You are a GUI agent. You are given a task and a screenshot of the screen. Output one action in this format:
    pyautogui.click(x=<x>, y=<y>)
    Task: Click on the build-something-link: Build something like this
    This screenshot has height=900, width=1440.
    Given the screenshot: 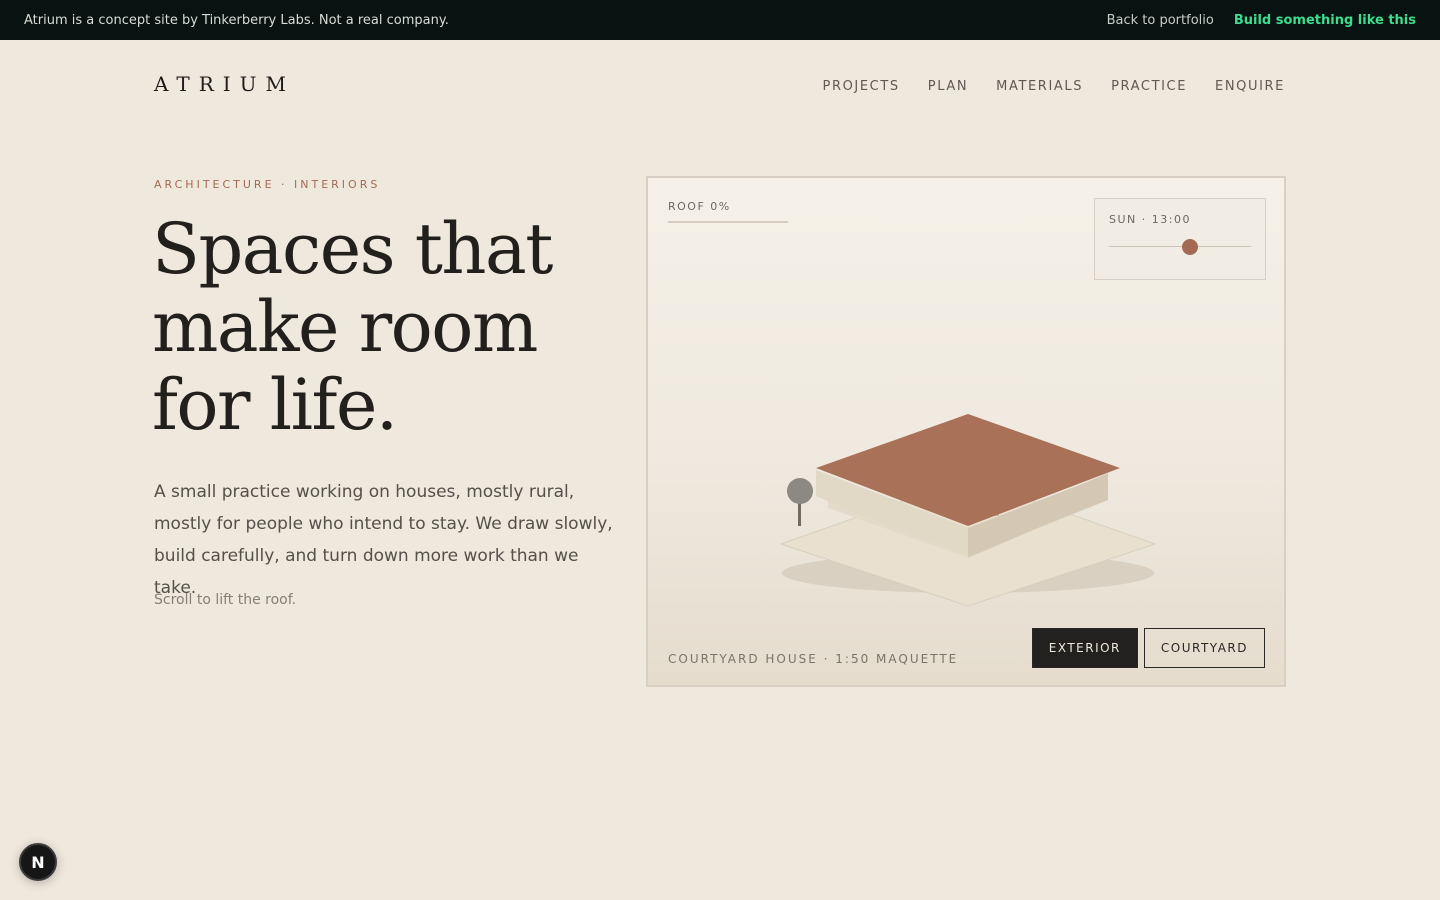 What is the action you would take?
    pyautogui.click(x=1325, y=20)
    